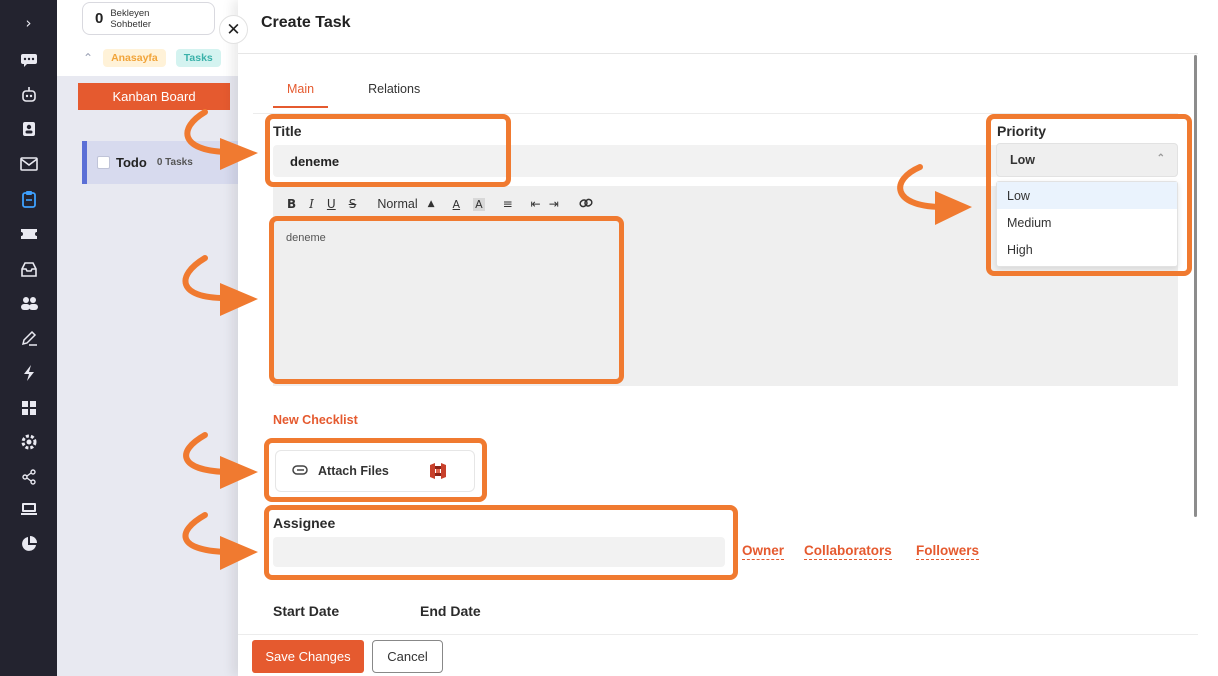 The width and height of the screenshot is (1218, 676). I want to click on save-changes-button: Save Changes, so click(308, 656).